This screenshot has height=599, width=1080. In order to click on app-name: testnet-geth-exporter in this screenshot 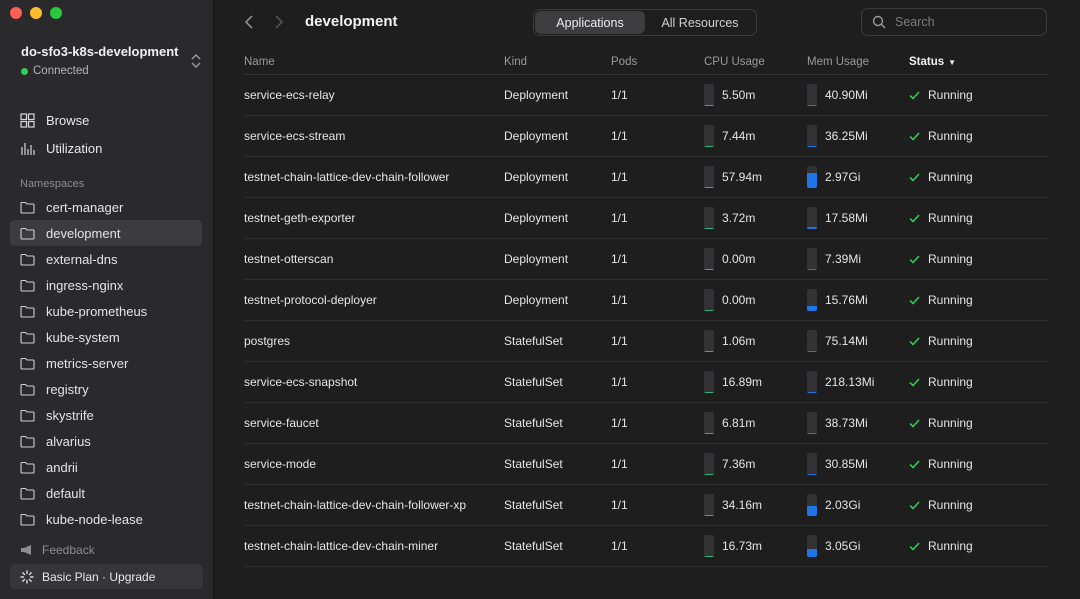, I will do `click(300, 218)`.